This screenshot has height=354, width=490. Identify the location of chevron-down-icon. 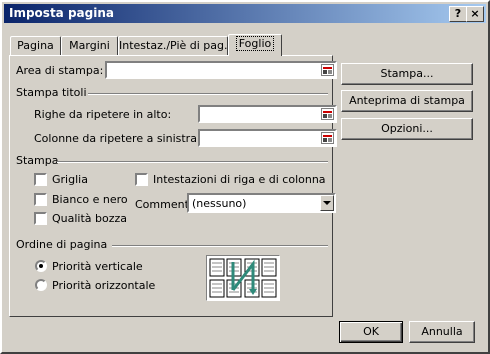
(327, 203).